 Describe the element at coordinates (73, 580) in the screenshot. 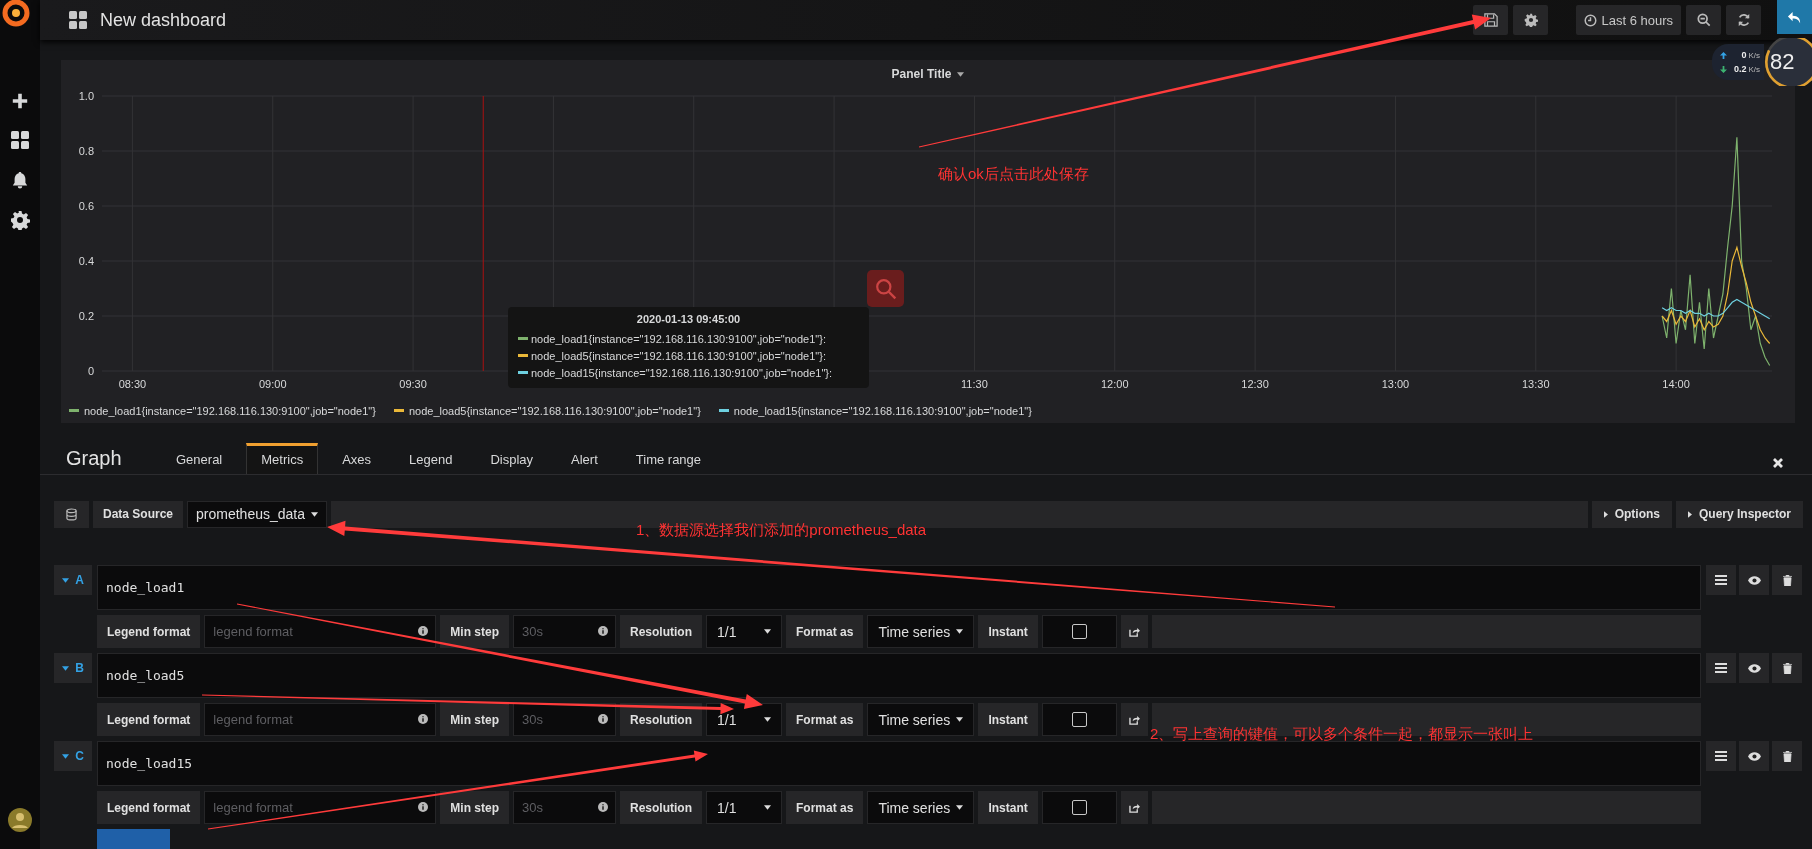

I see `query-collapse-toggle: A` at that location.